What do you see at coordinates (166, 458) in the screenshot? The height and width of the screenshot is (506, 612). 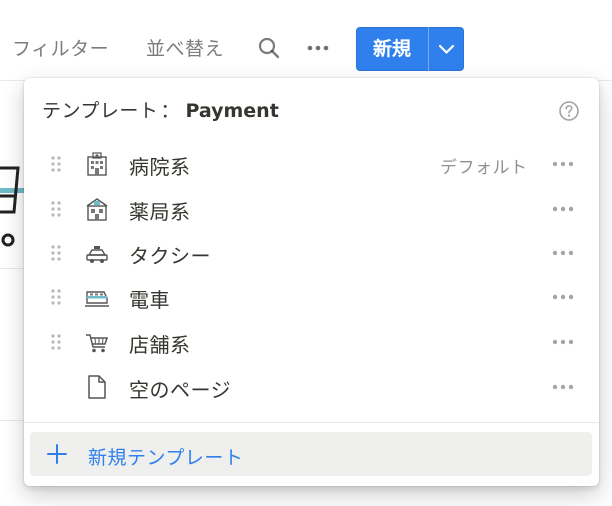 I see `new-template-label: 新規テンプレート` at bounding box center [166, 458].